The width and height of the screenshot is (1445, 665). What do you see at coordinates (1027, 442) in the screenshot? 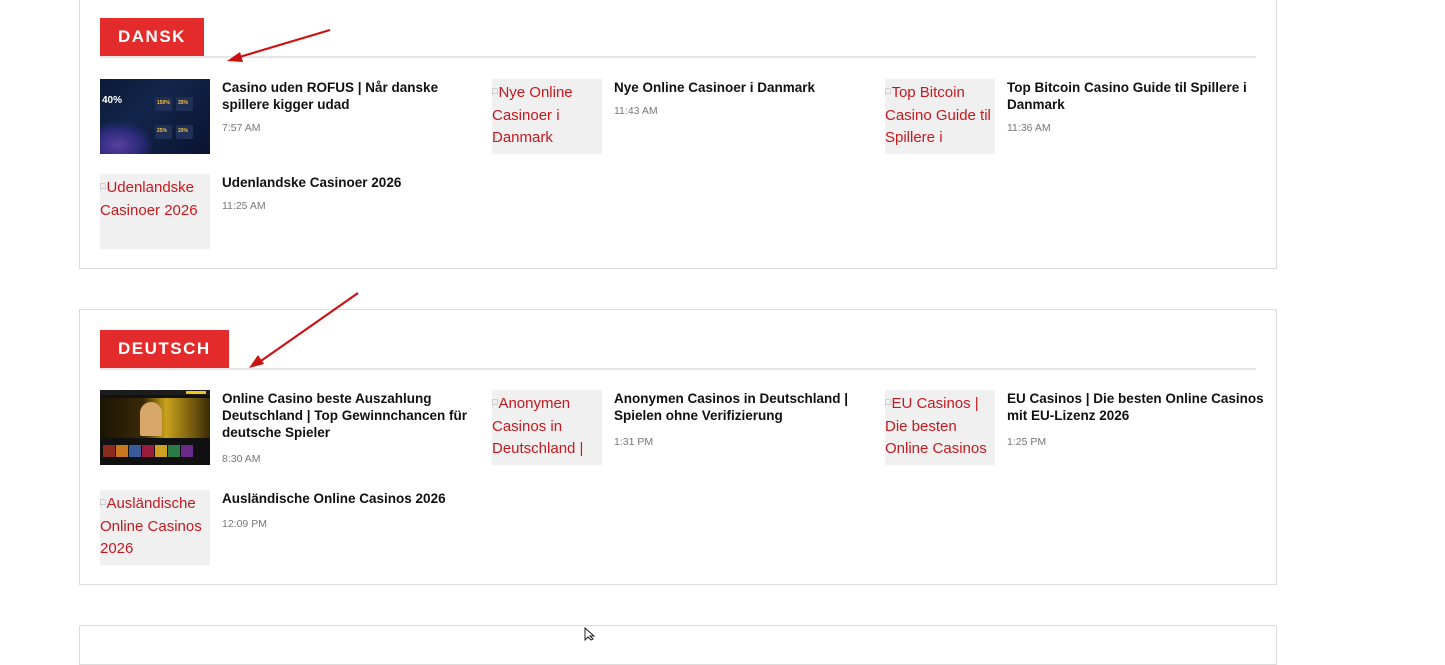
I see `post-time: 1:25 PM` at bounding box center [1027, 442].